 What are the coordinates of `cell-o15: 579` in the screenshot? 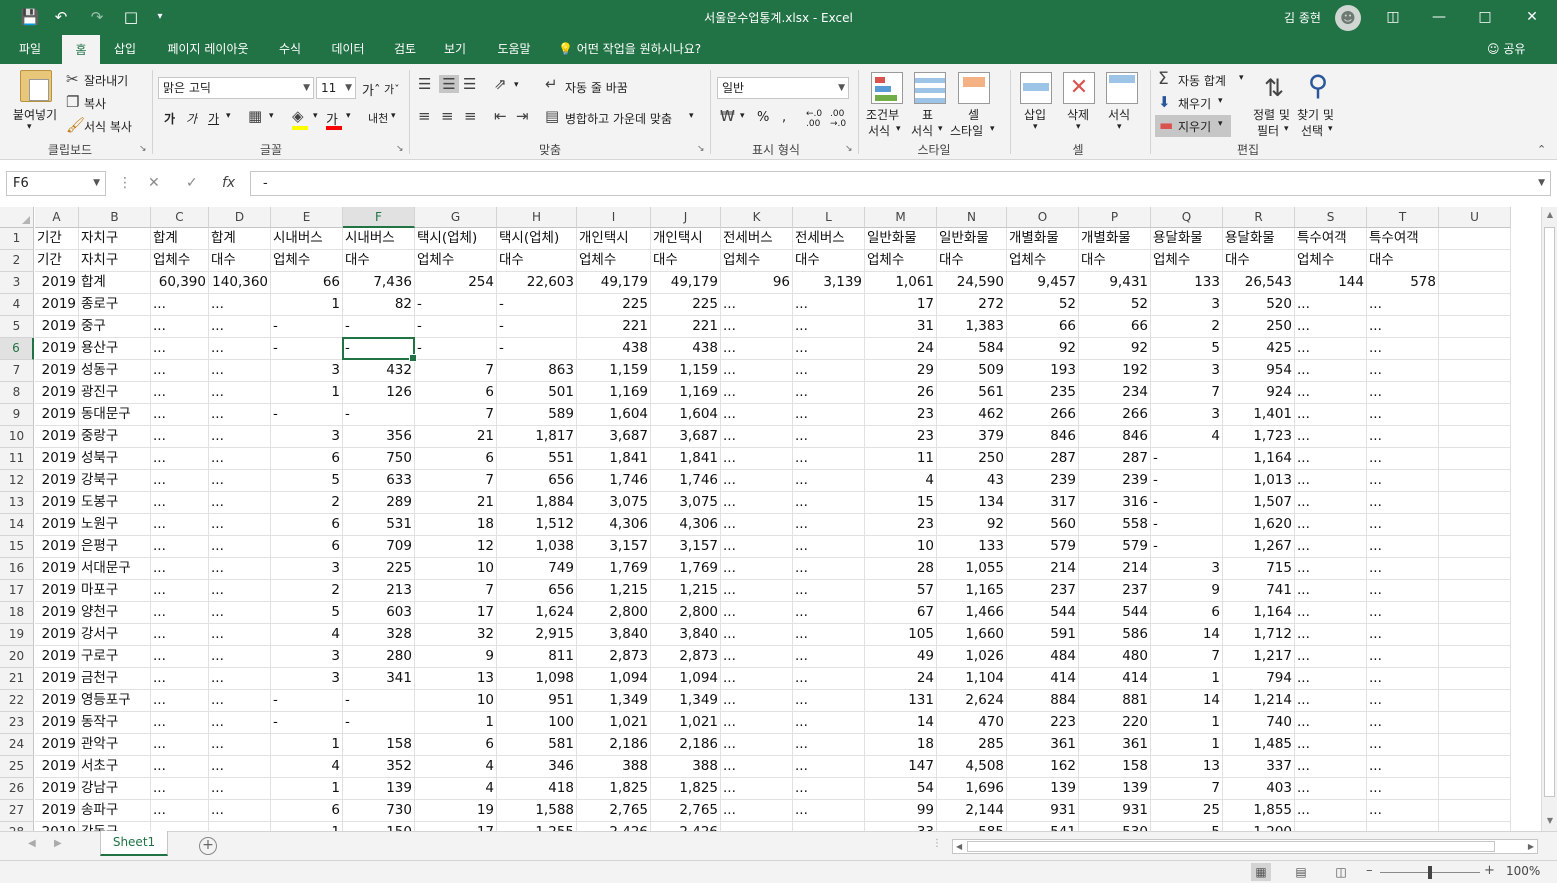 It's located at (1043, 547).